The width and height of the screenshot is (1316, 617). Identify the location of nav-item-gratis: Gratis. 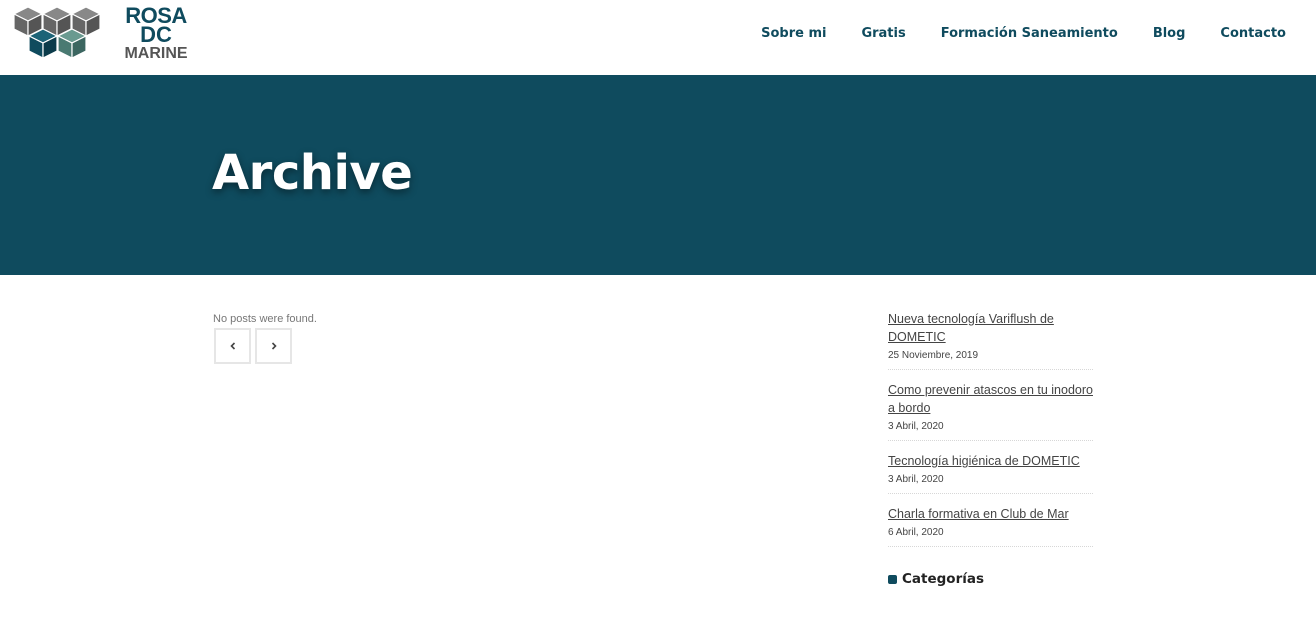
(883, 33).